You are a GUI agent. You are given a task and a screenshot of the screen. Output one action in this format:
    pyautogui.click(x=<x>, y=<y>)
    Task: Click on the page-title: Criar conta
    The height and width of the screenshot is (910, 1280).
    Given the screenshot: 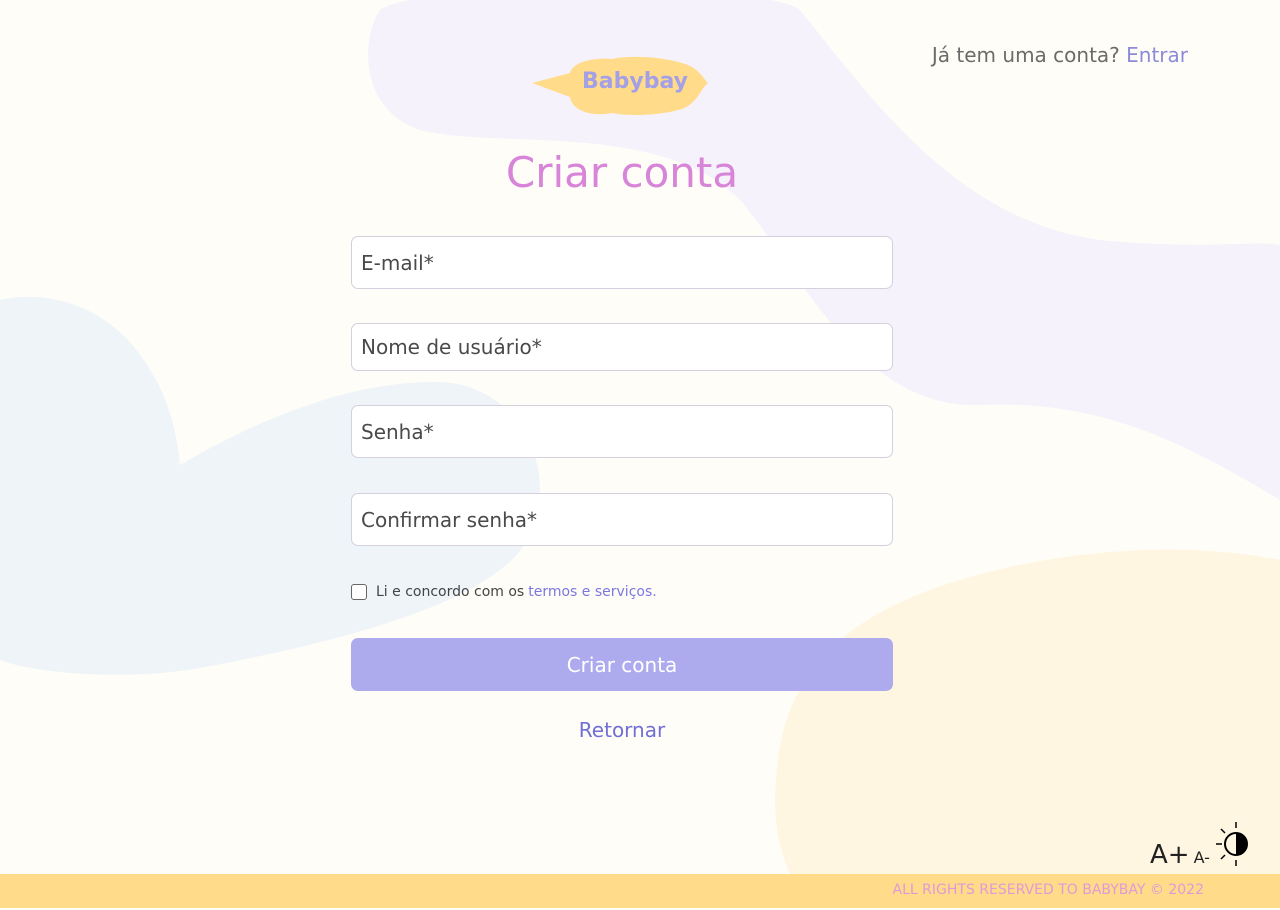 What is the action you would take?
    pyautogui.click(x=622, y=172)
    